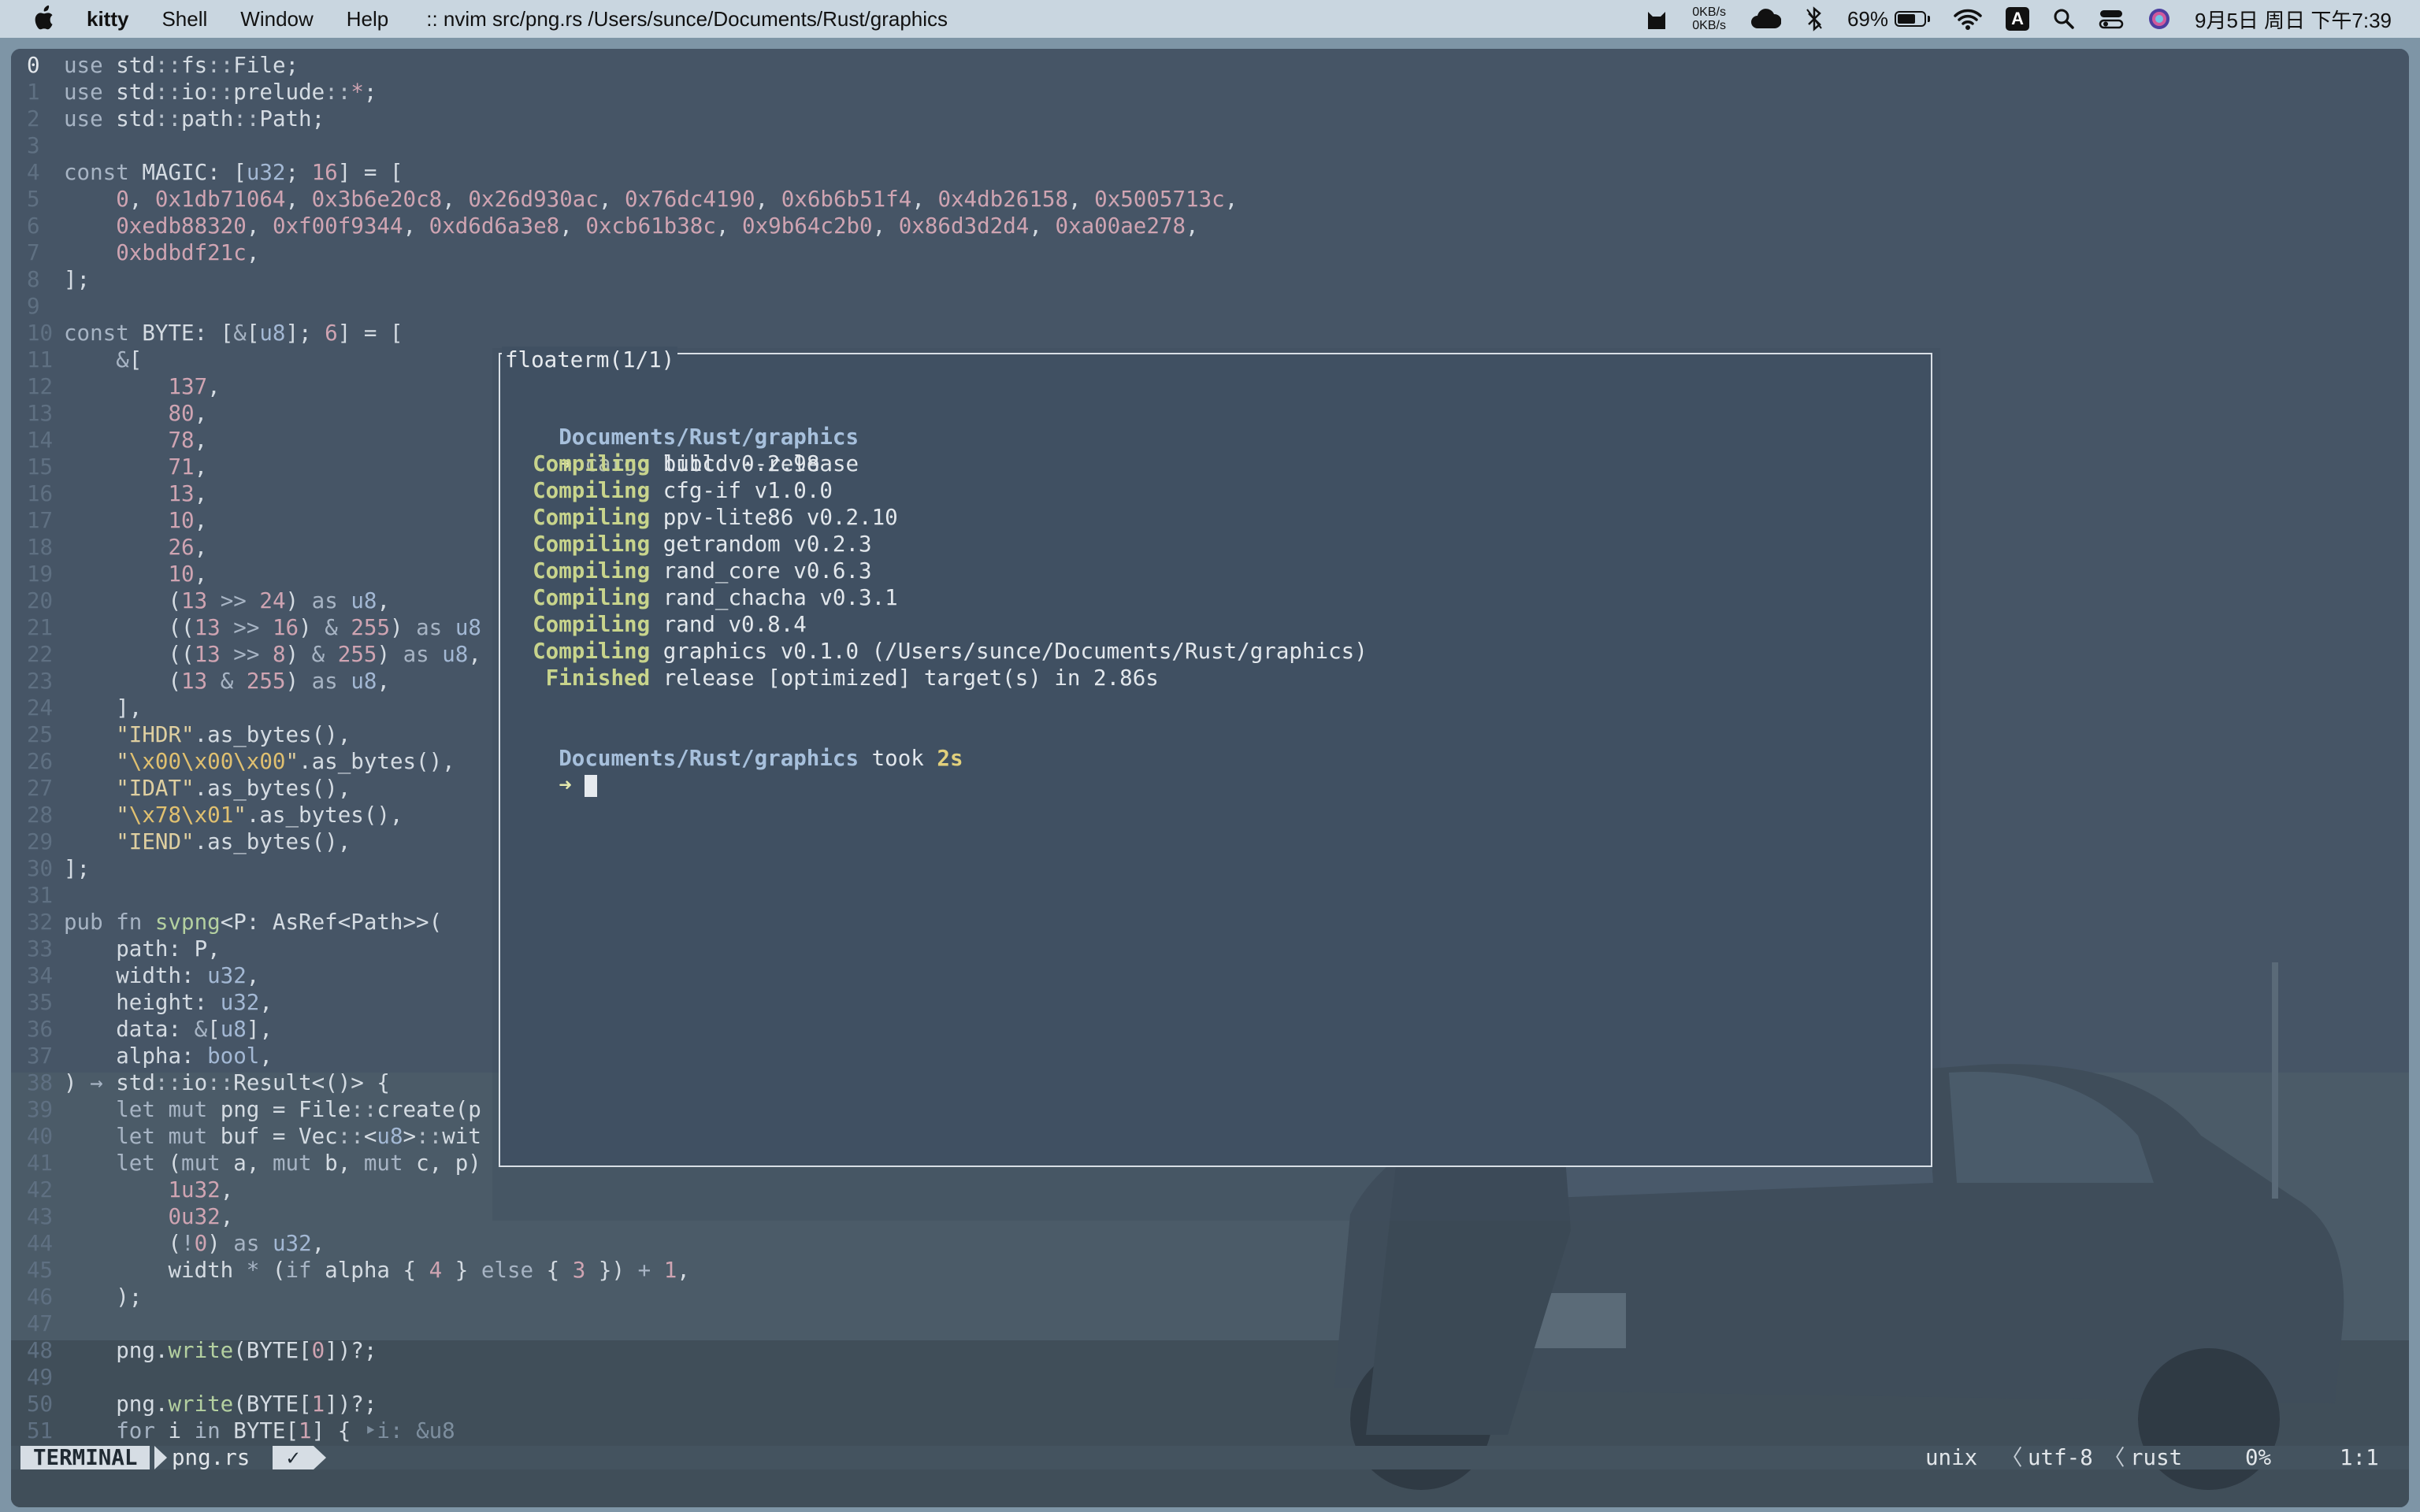  Describe the element at coordinates (40, 1190) in the screenshot. I see `line-number: 42` at that location.